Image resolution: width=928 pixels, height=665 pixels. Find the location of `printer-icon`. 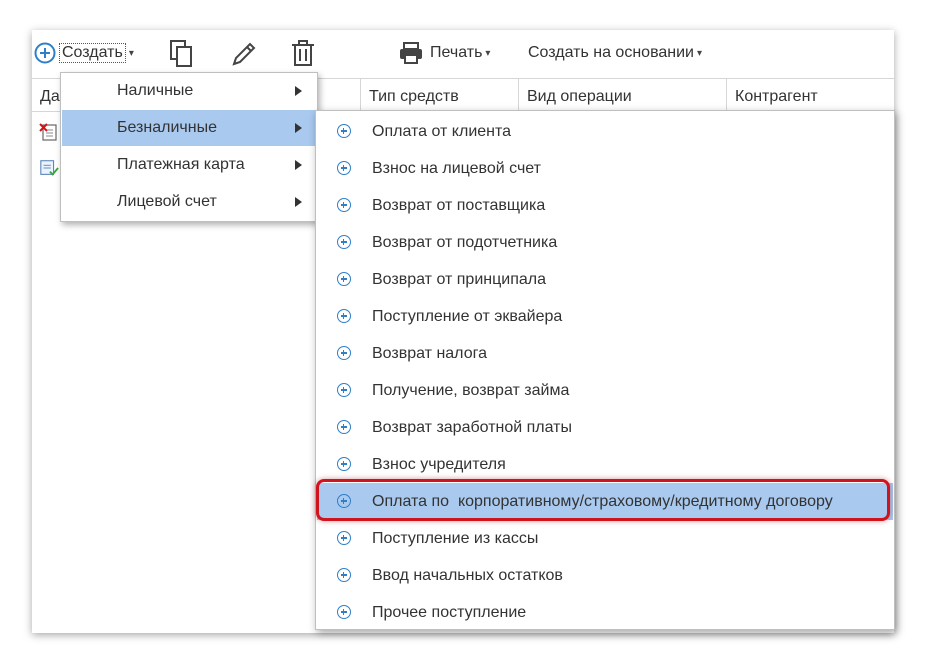

printer-icon is located at coordinates (411, 53).